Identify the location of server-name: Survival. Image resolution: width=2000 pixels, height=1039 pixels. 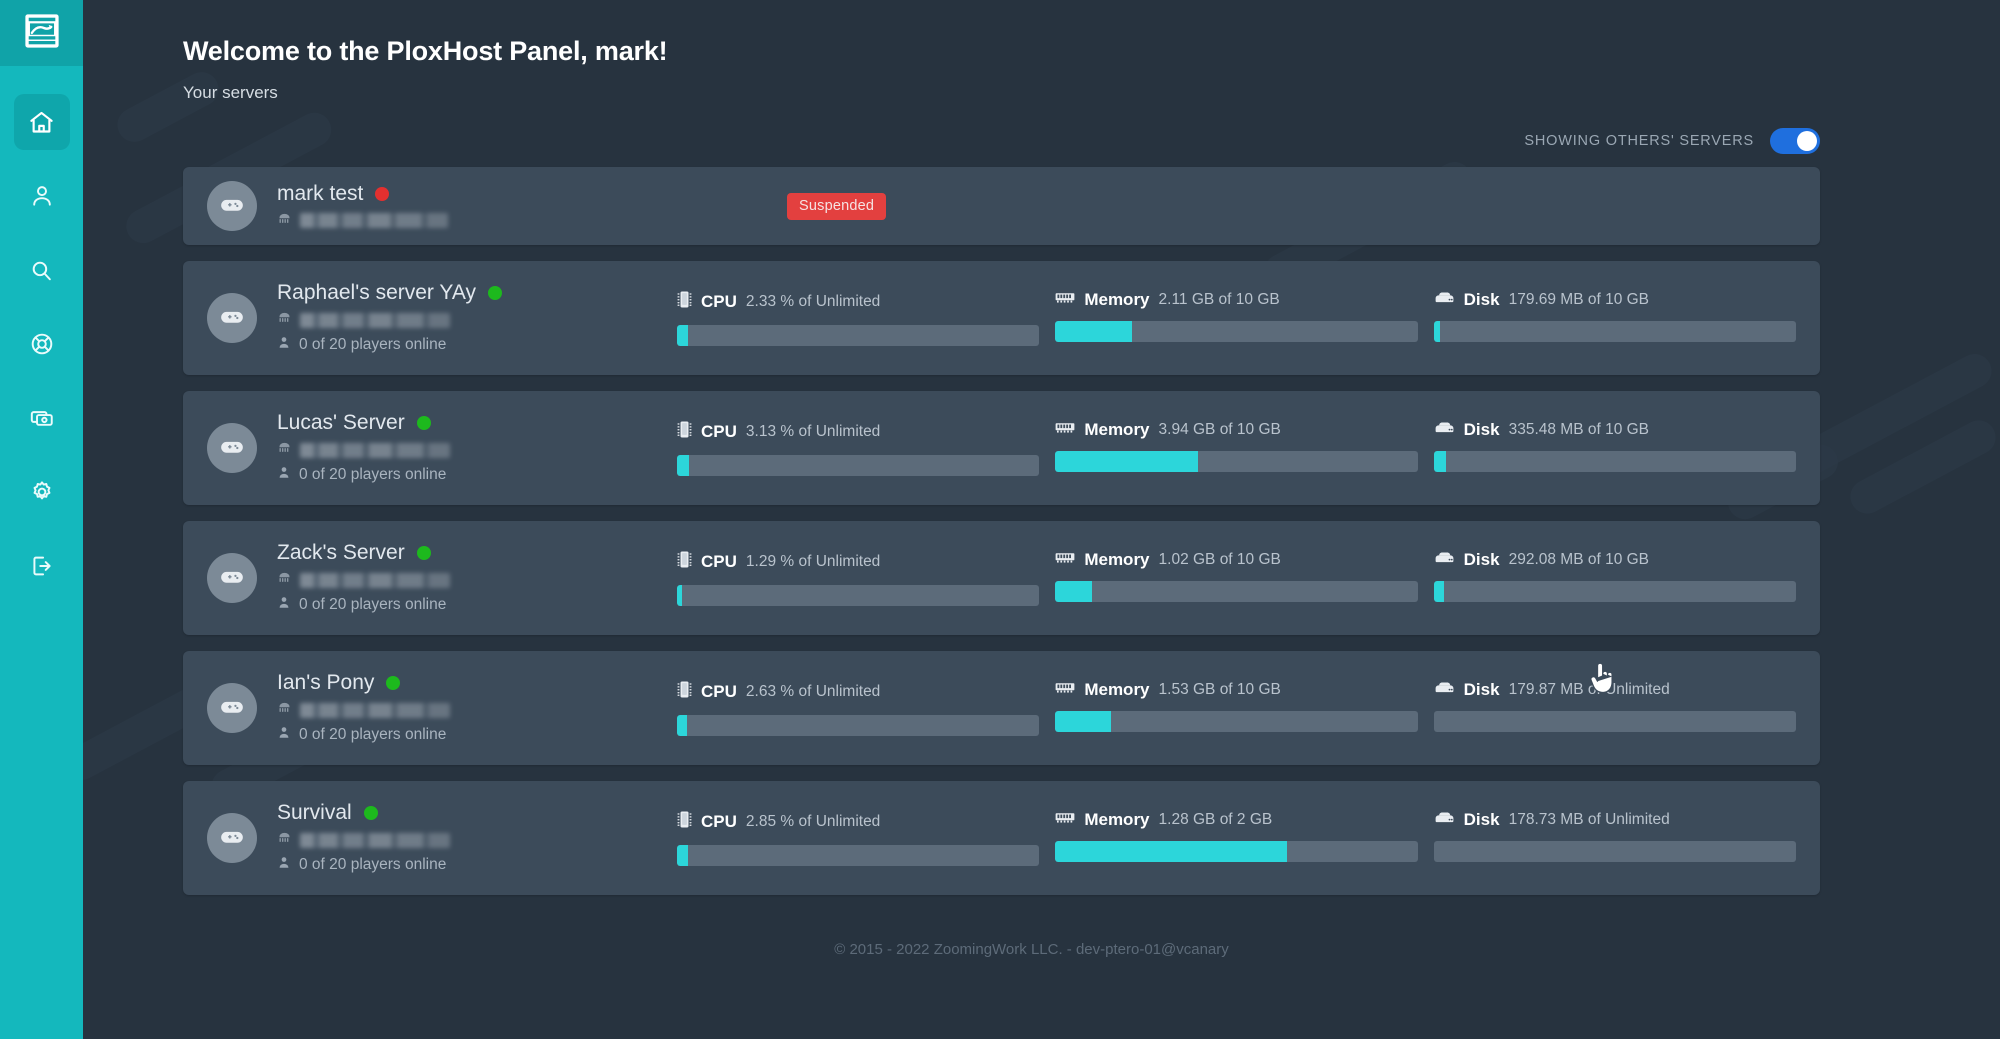
(314, 812).